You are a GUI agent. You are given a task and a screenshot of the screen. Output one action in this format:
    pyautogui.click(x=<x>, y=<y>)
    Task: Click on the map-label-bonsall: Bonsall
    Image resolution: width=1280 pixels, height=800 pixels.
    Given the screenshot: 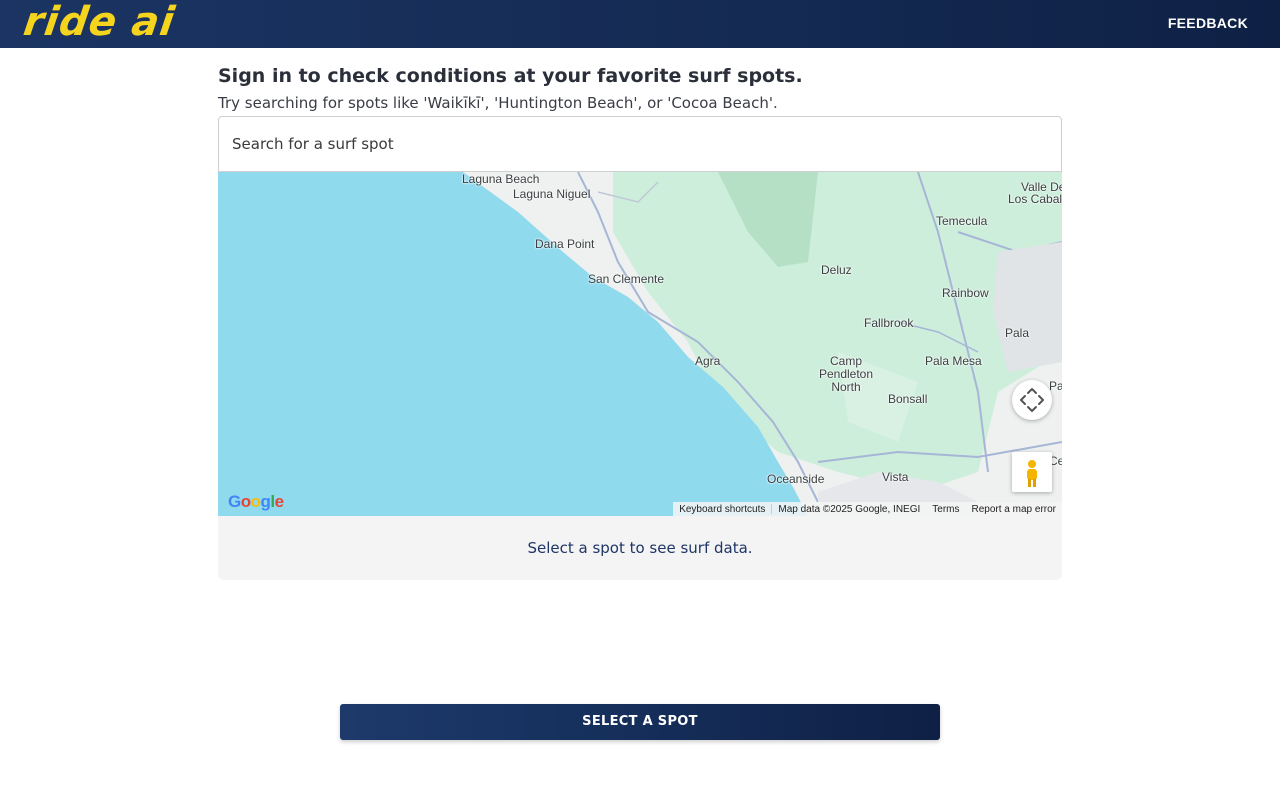 What is the action you would take?
    pyautogui.click(x=908, y=399)
    